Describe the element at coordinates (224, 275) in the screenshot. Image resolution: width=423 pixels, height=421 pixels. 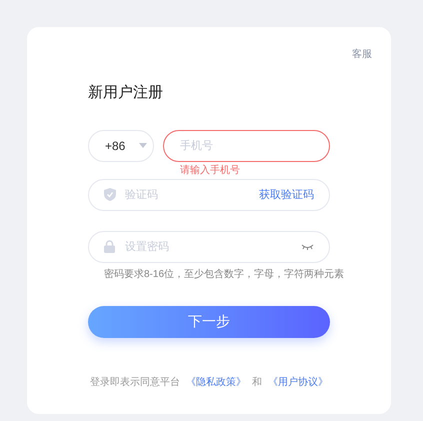
I see `password-hint: 密码要求8-16位，至少包含数字，字母，字符两种元素` at that location.